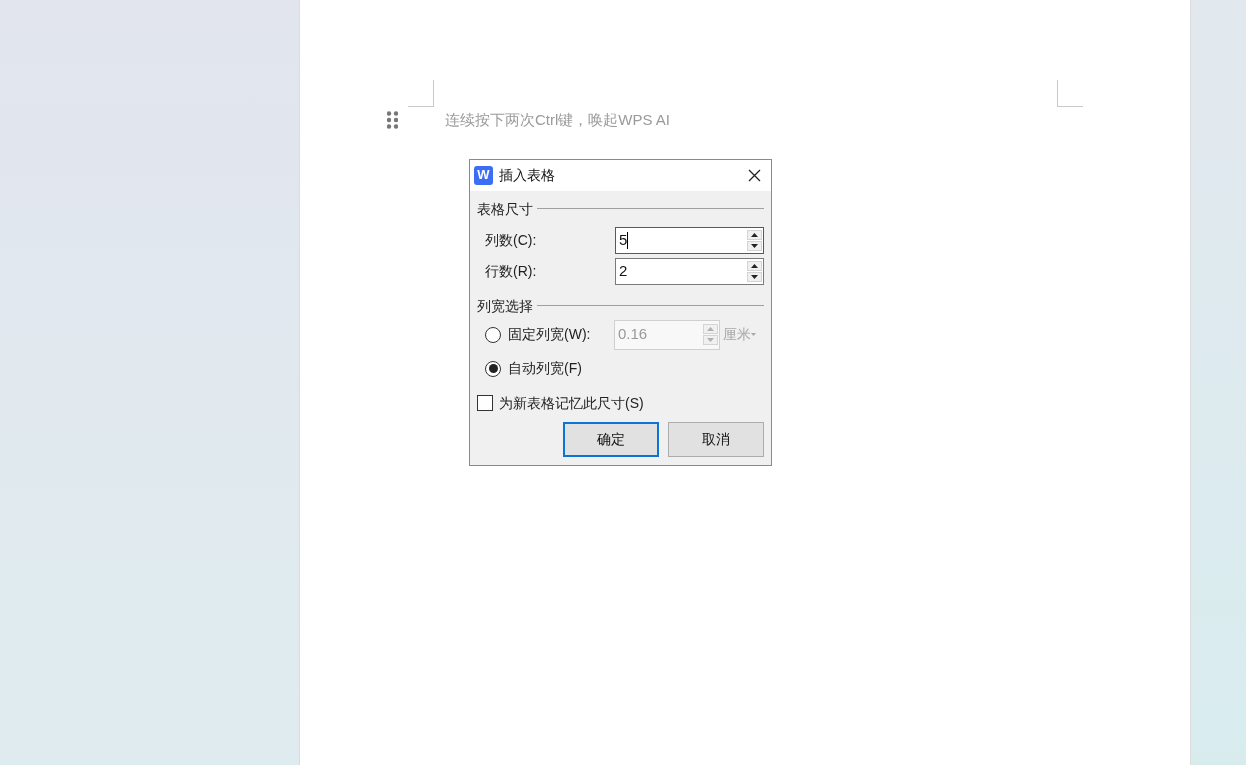 The image size is (1246, 765). Describe the element at coordinates (493, 368) in the screenshot. I see `radio-button` at that location.